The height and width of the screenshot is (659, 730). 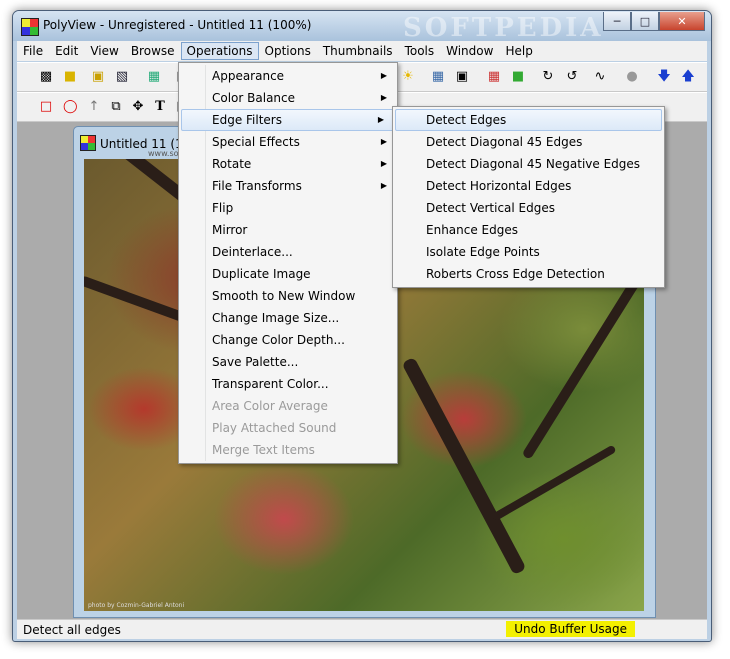 I want to click on menu-item-label: Edge Filters, so click(x=247, y=120).